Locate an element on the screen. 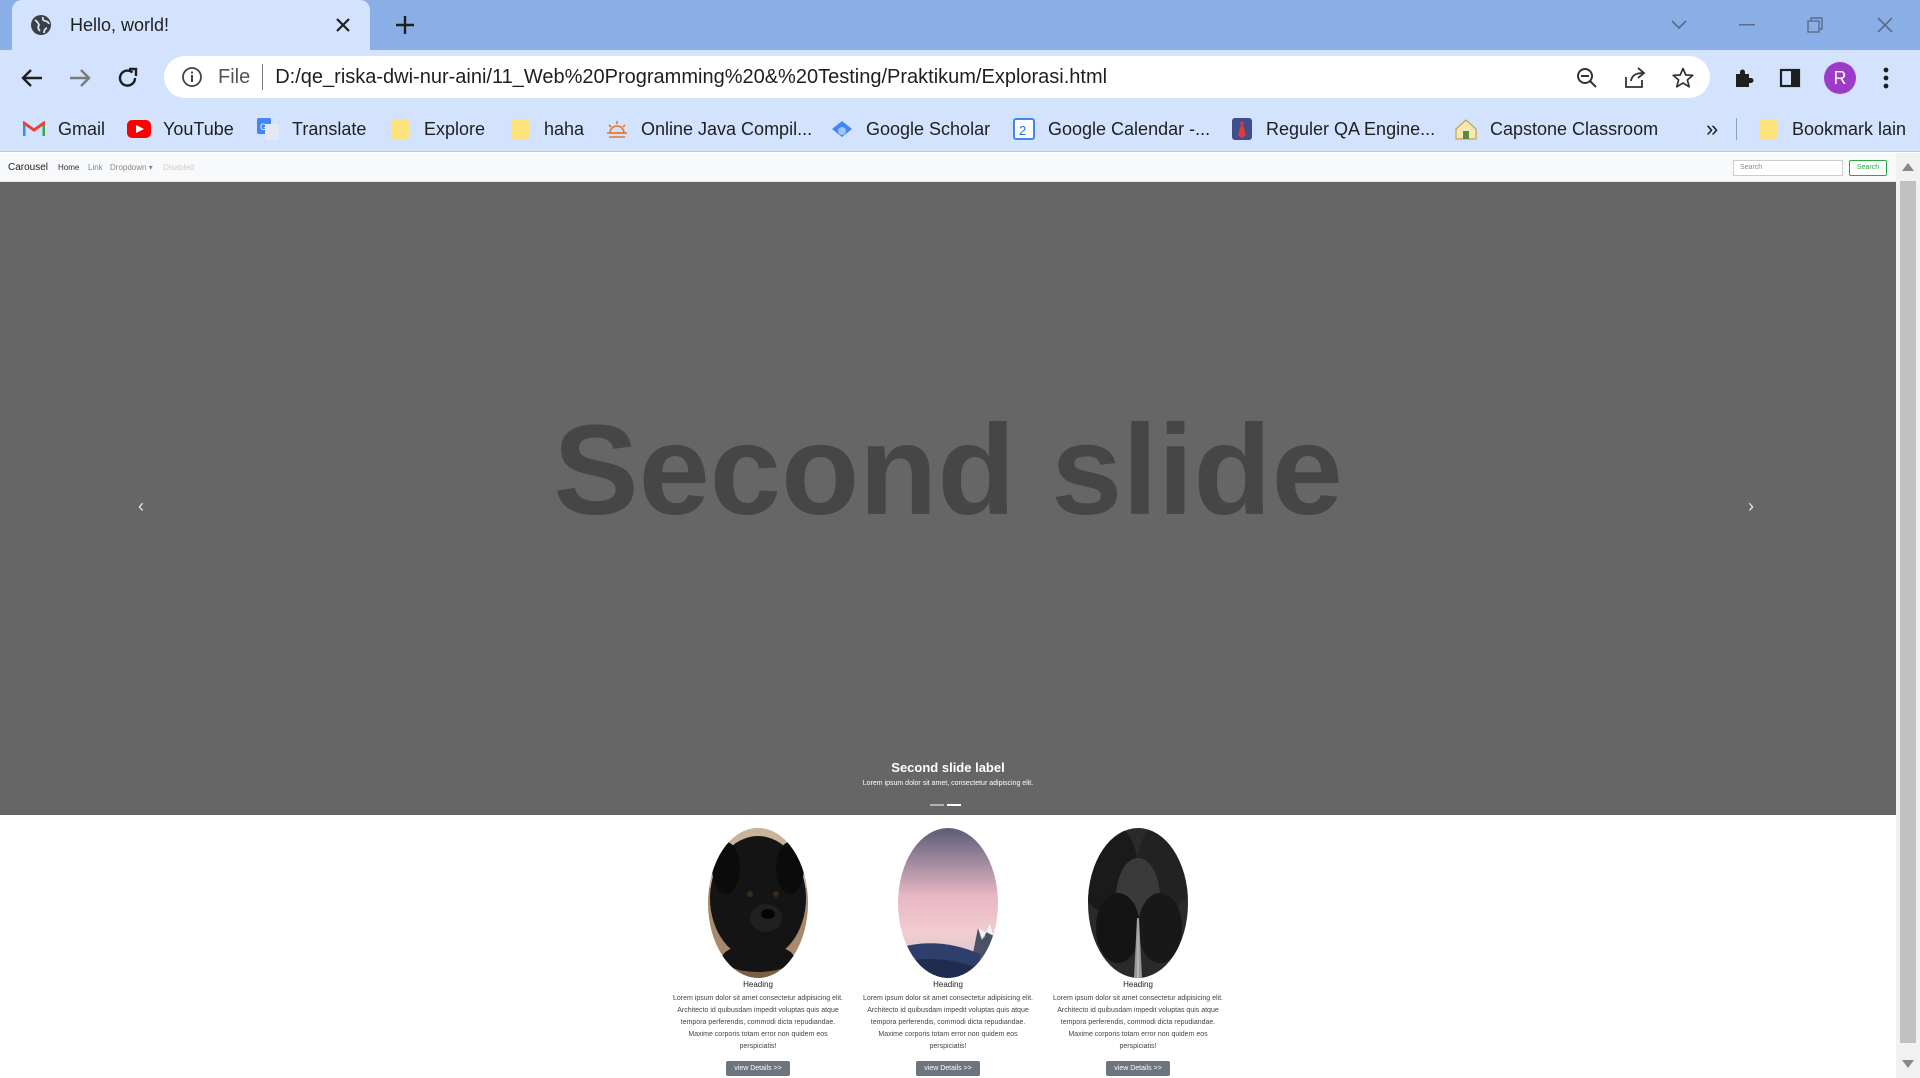 The width and height of the screenshot is (1920, 1078). svg-text: 2 is located at coordinates (1022, 130).